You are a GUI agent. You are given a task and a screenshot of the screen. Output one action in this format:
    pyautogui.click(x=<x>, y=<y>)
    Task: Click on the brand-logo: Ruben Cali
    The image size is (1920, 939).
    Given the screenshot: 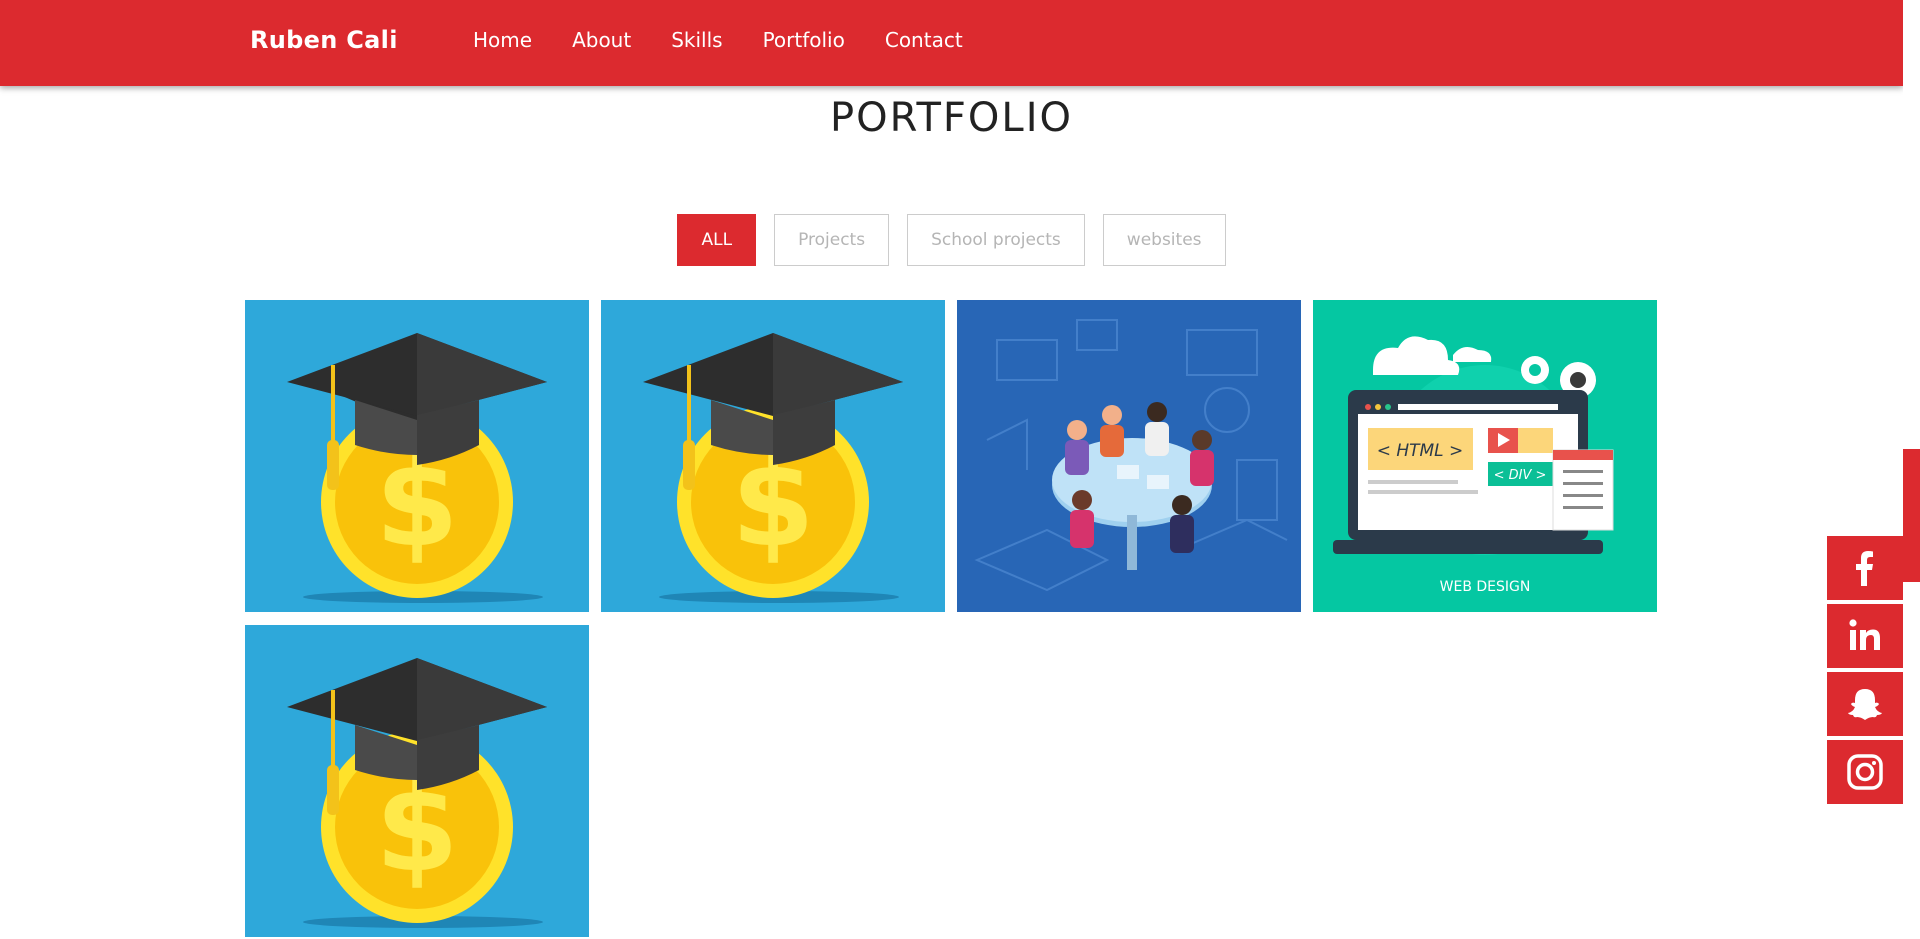 What is the action you would take?
    pyautogui.click(x=324, y=40)
    